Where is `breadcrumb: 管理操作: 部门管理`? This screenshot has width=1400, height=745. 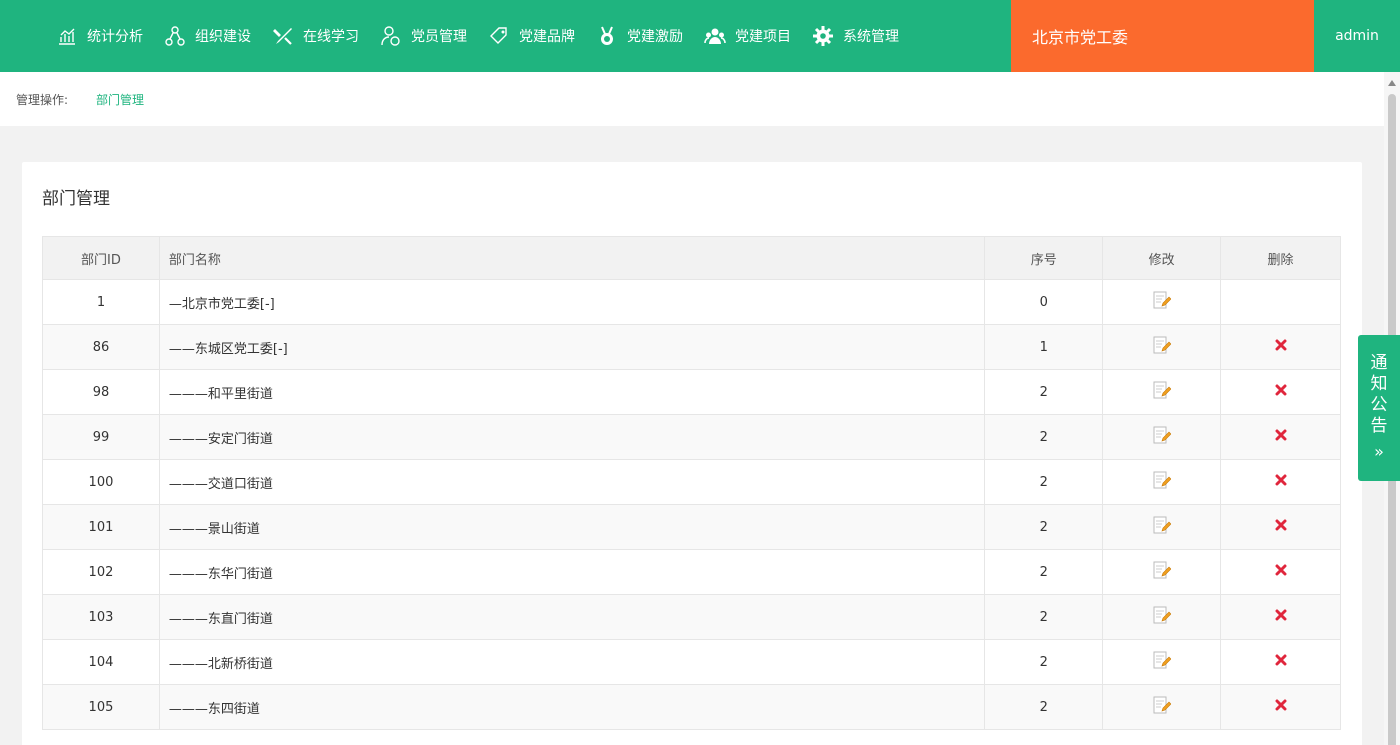
breadcrumb: 管理操作: 部门管理 is located at coordinates (692, 99).